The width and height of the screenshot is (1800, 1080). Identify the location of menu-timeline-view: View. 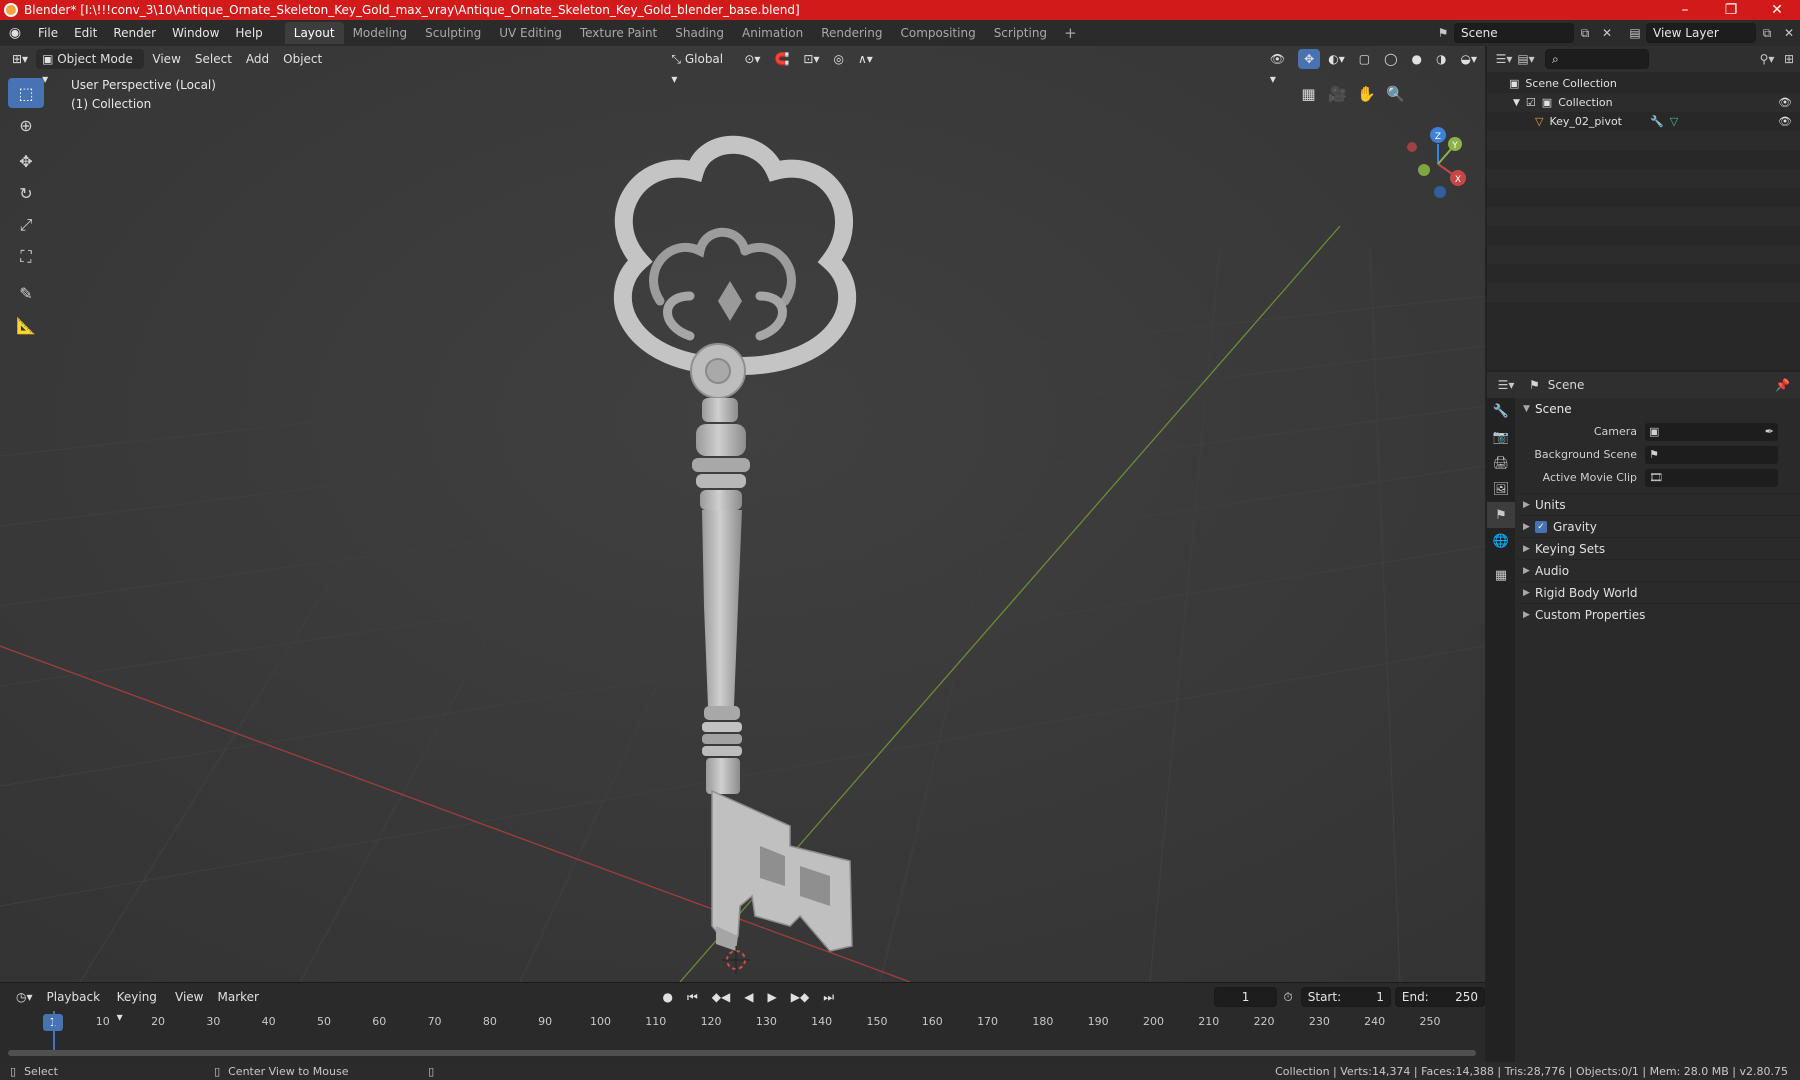
(189, 997).